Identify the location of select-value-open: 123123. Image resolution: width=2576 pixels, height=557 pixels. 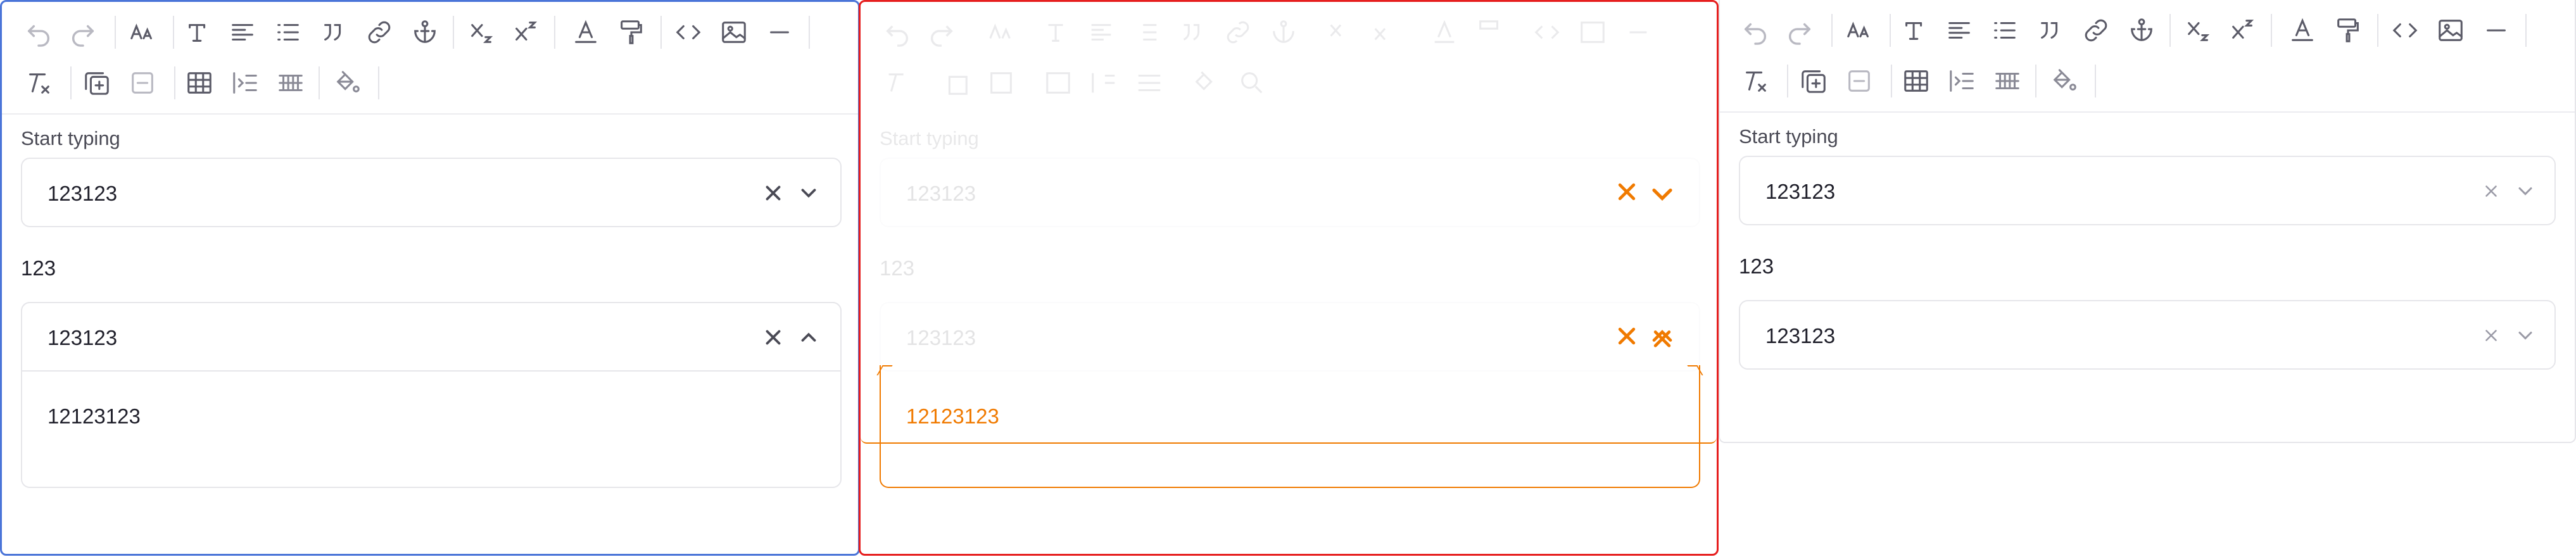
(82, 337).